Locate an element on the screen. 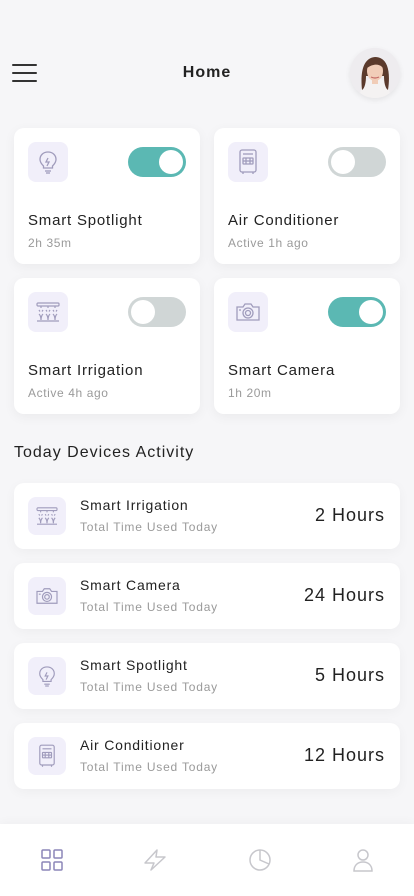  activity-value: 5 Hours is located at coordinates (349, 675).